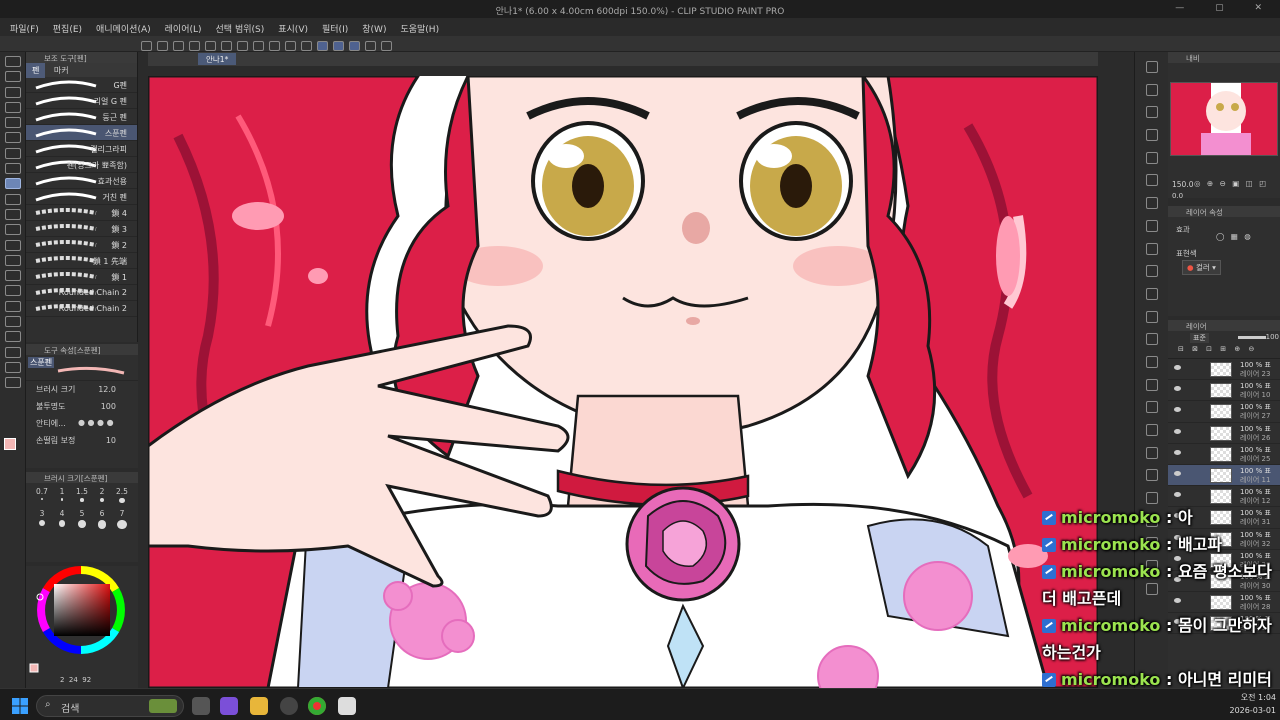 The image size is (1280, 720). Describe the element at coordinates (1152, 248) in the screenshot. I see `animation-icon` at that location.